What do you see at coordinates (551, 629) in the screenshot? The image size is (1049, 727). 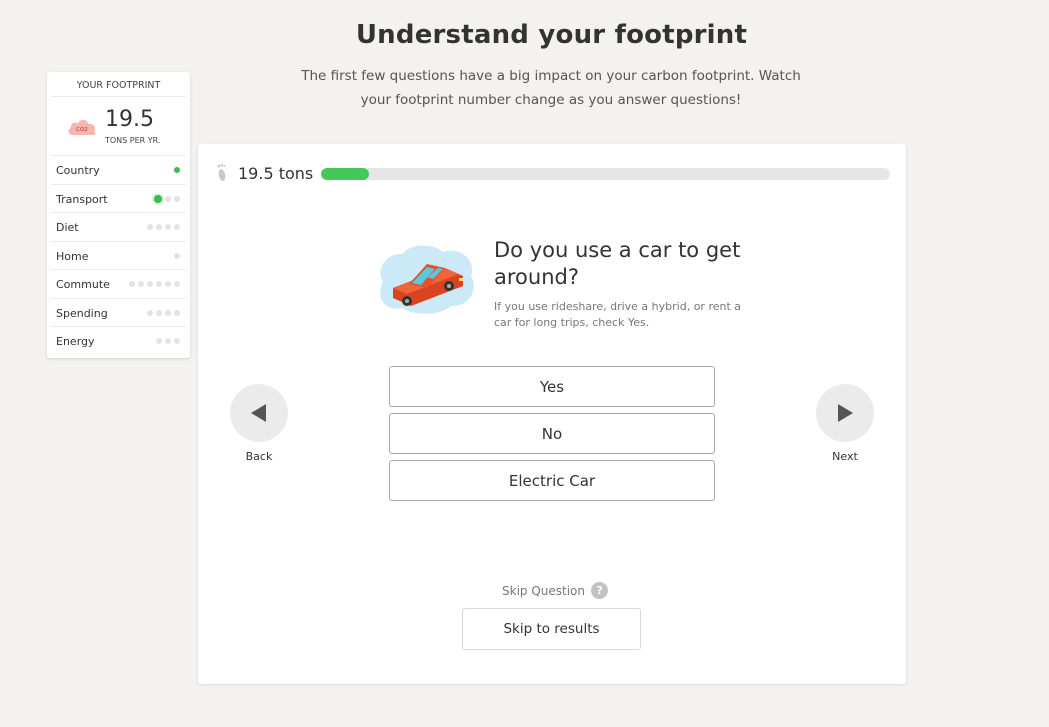 I see `skip-to-results-button: Skip to results` at bounding box center [551, 629].